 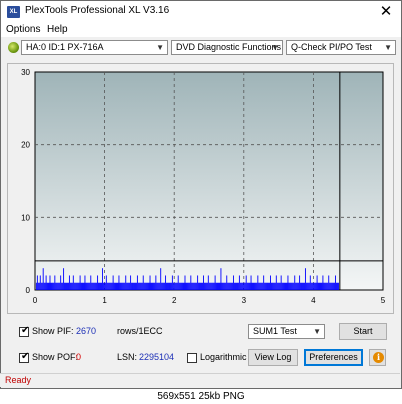 I want to click on show-pif-label: Show PIF:, so click(x=53, y=331).